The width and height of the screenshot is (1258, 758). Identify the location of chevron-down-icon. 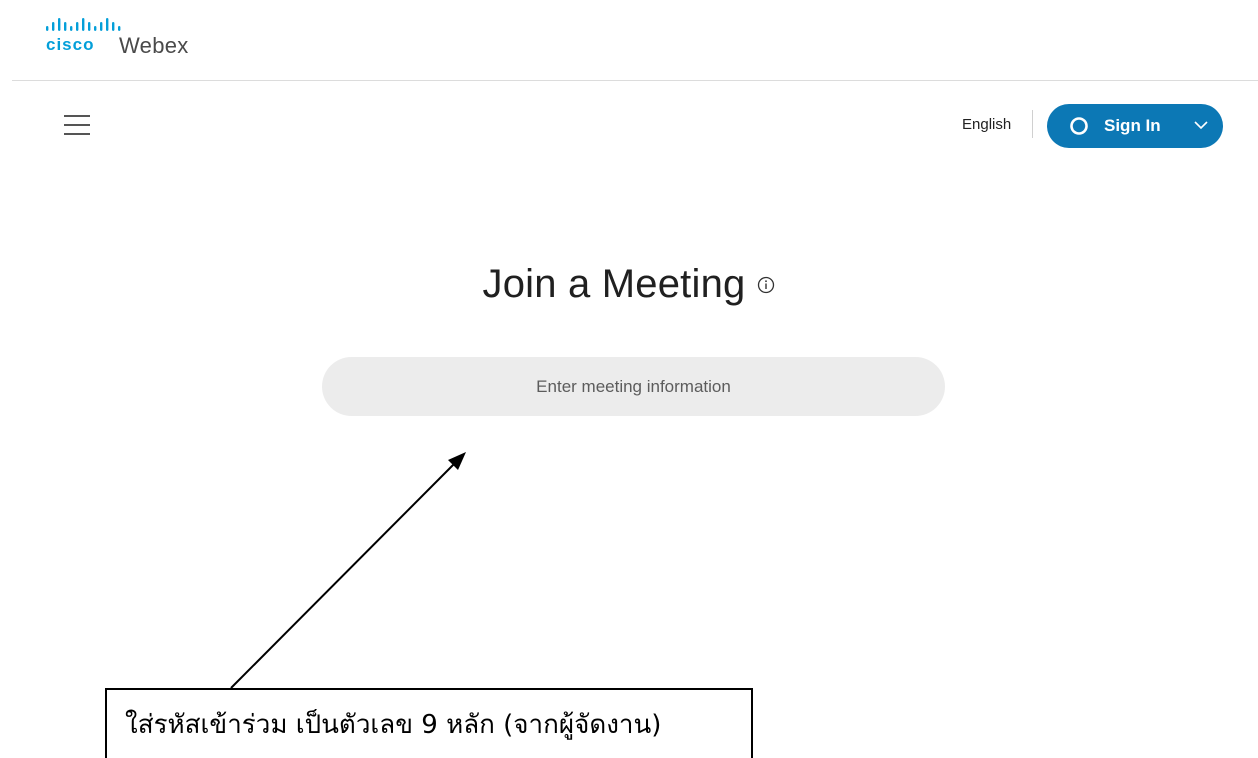
(1201, 125).